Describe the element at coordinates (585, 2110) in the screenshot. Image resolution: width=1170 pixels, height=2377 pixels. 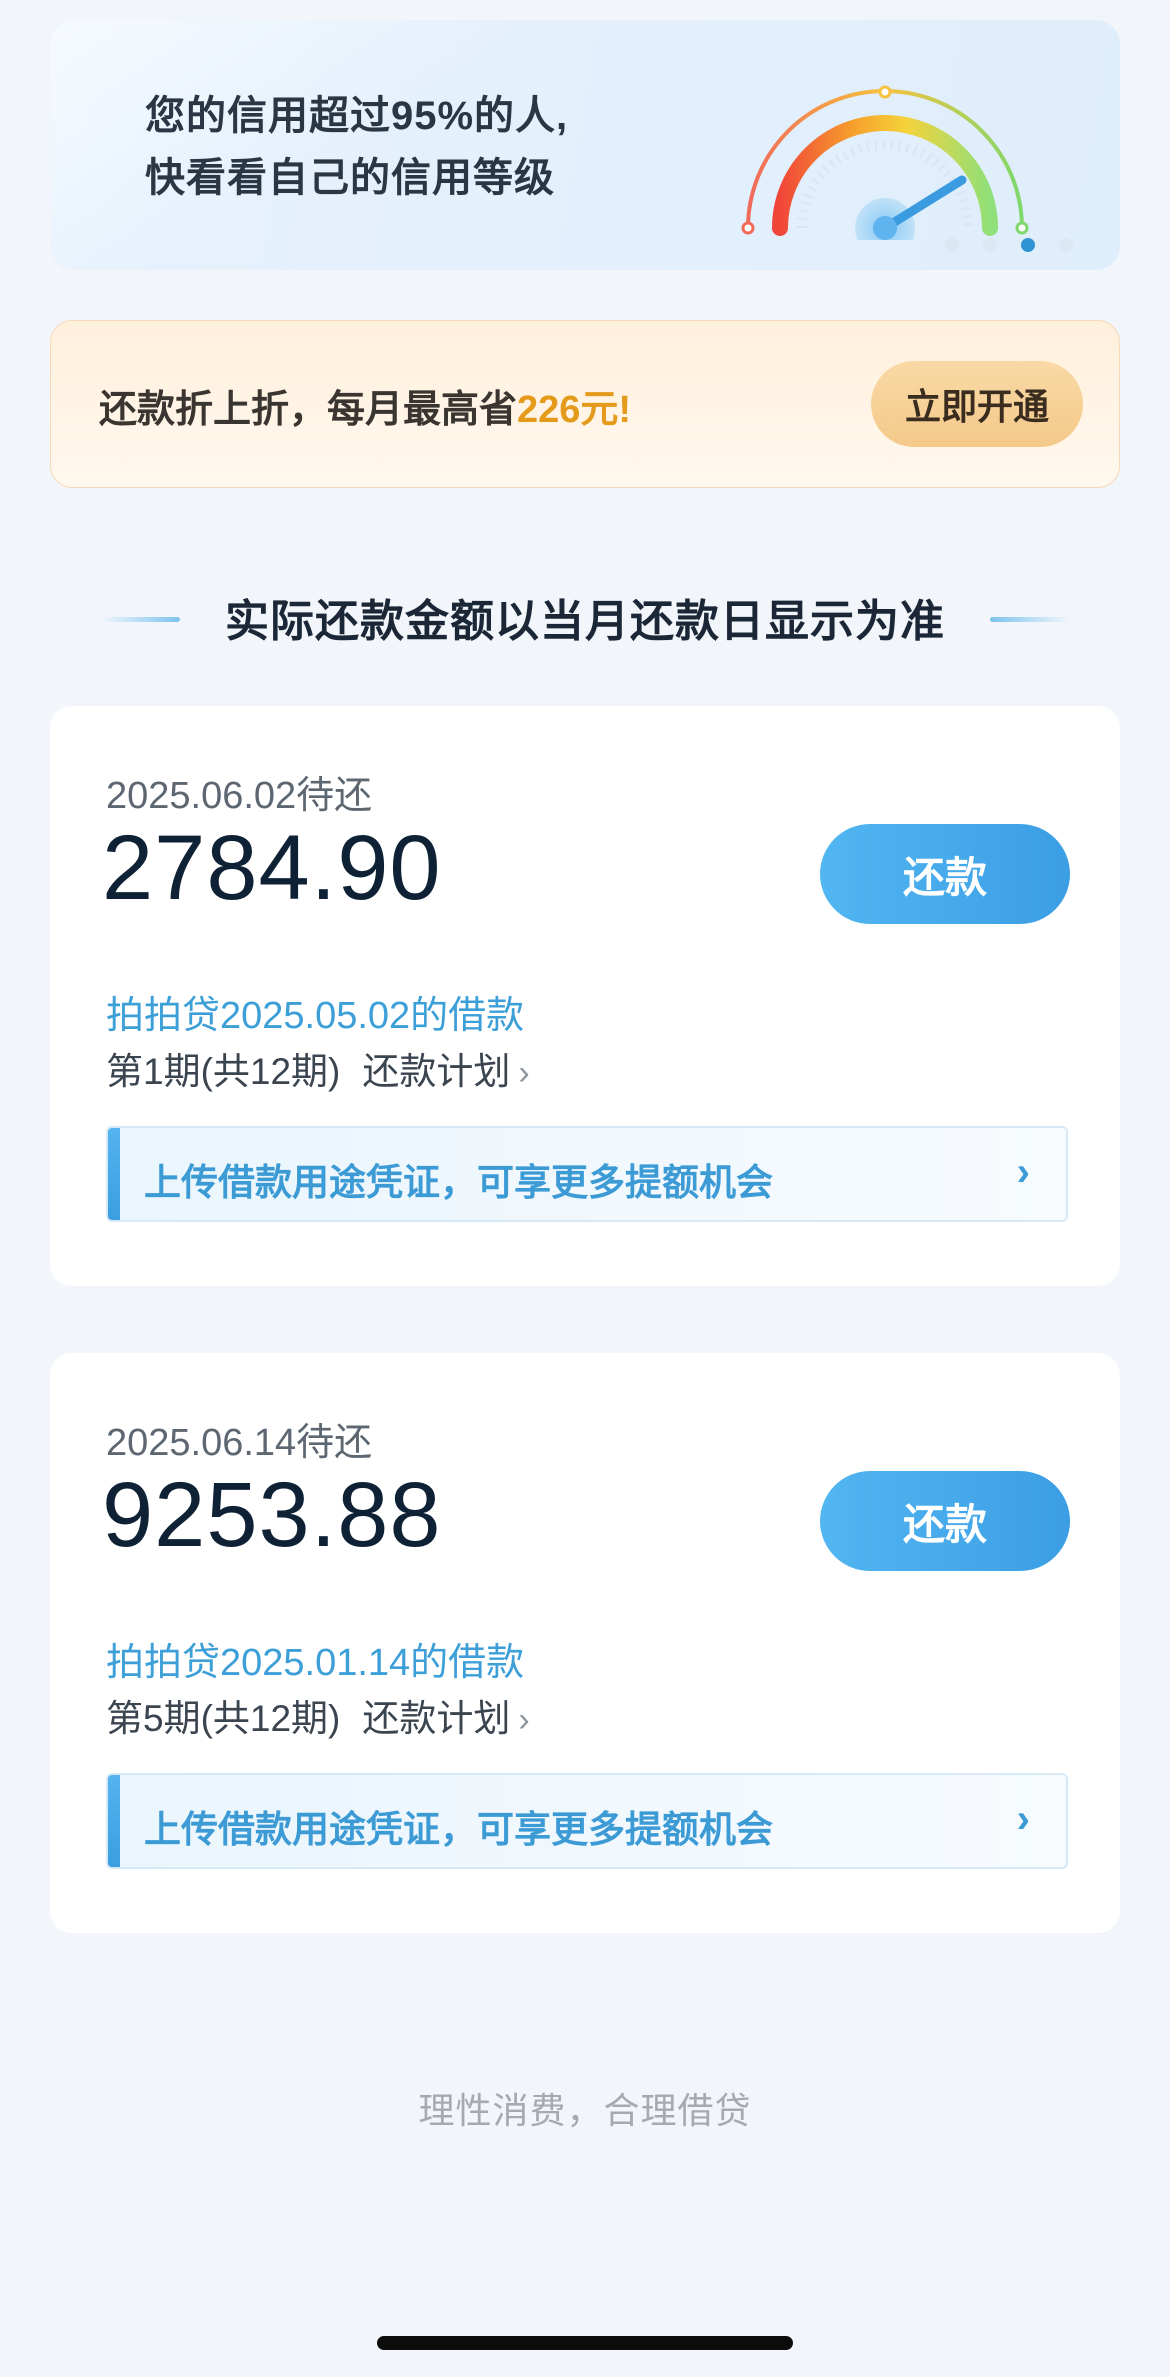
I see `footer-slogan: 理性消费，合理借贷` at that location.